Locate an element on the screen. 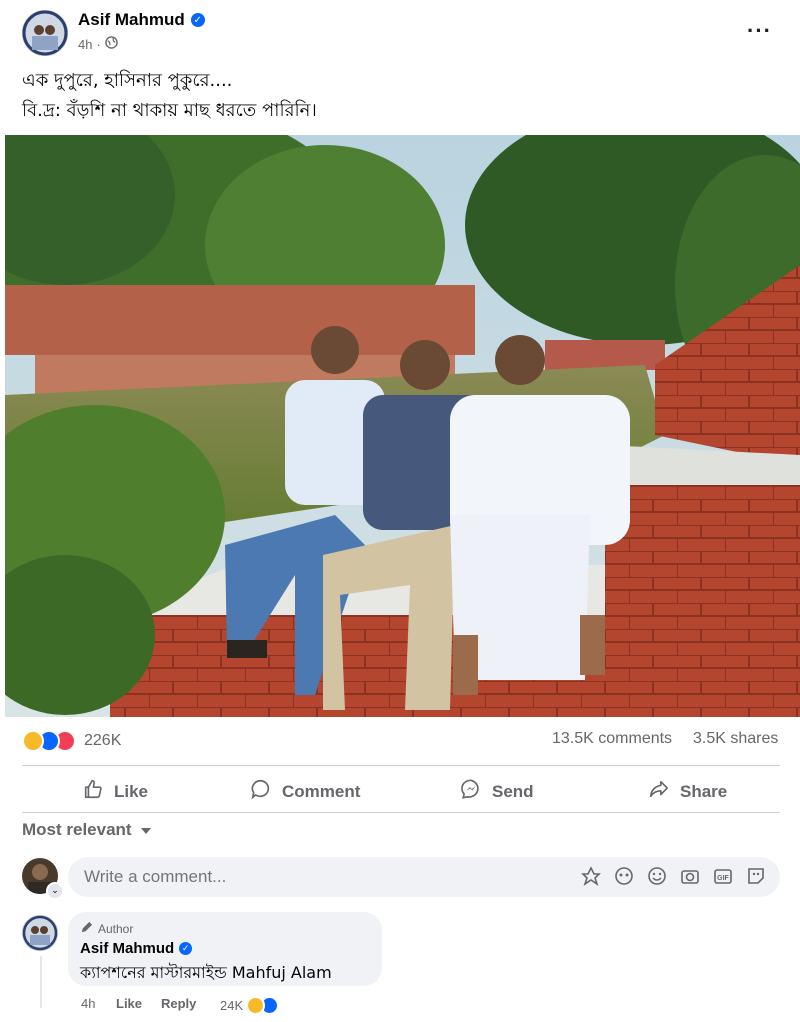 The image size is (800, 1022). gif-icon: GIF is located at coordinates (723, 876).